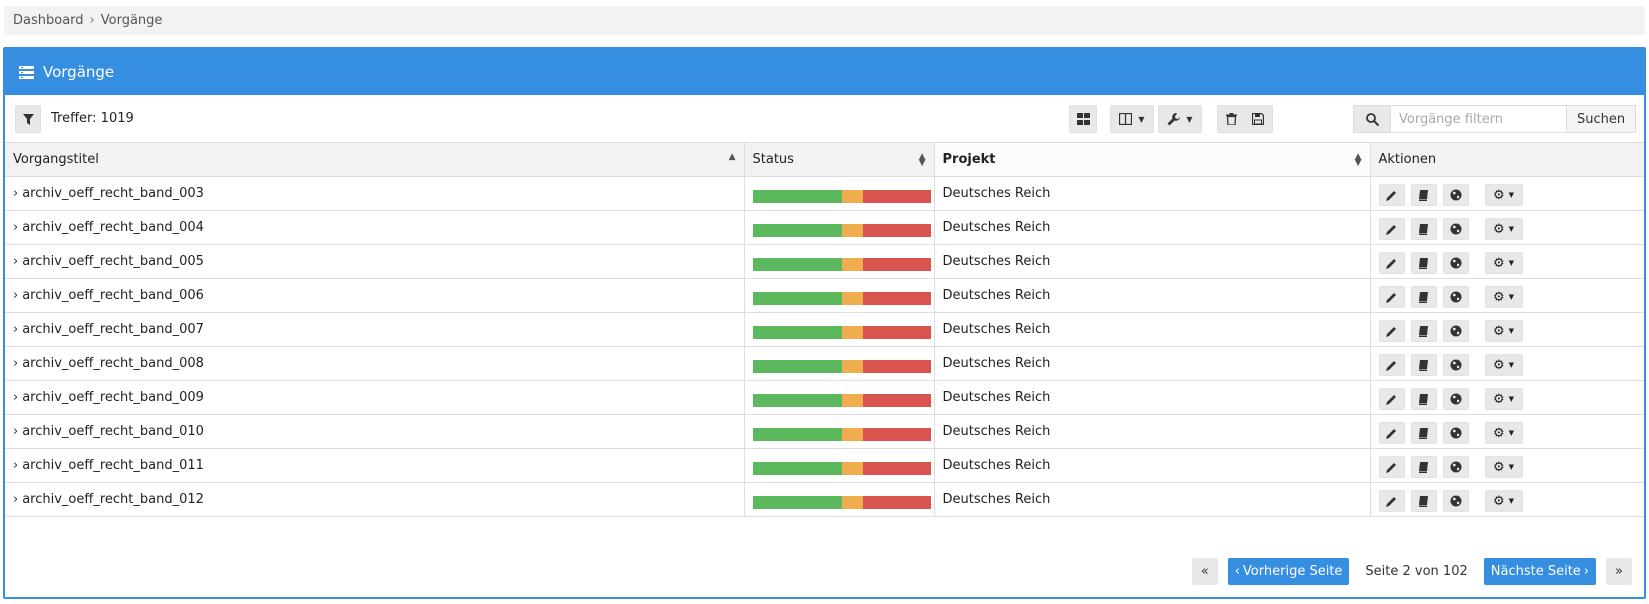  What do you see at coordinates (28, 119) in the screenshot?
I see `filter-button` at bounding box center [28, 119].